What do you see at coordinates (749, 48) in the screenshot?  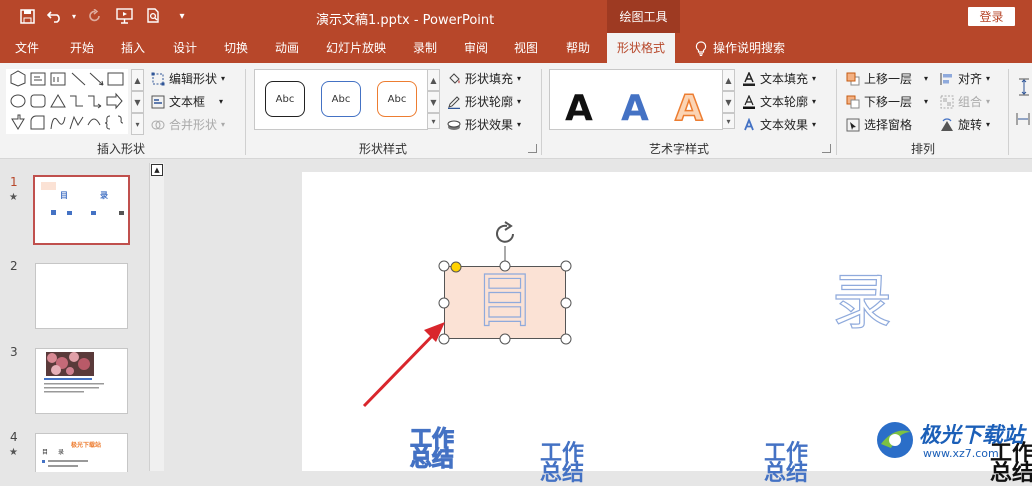 I see `tell-me-label: 操作说明搜索` at bounding box center [749, 48].